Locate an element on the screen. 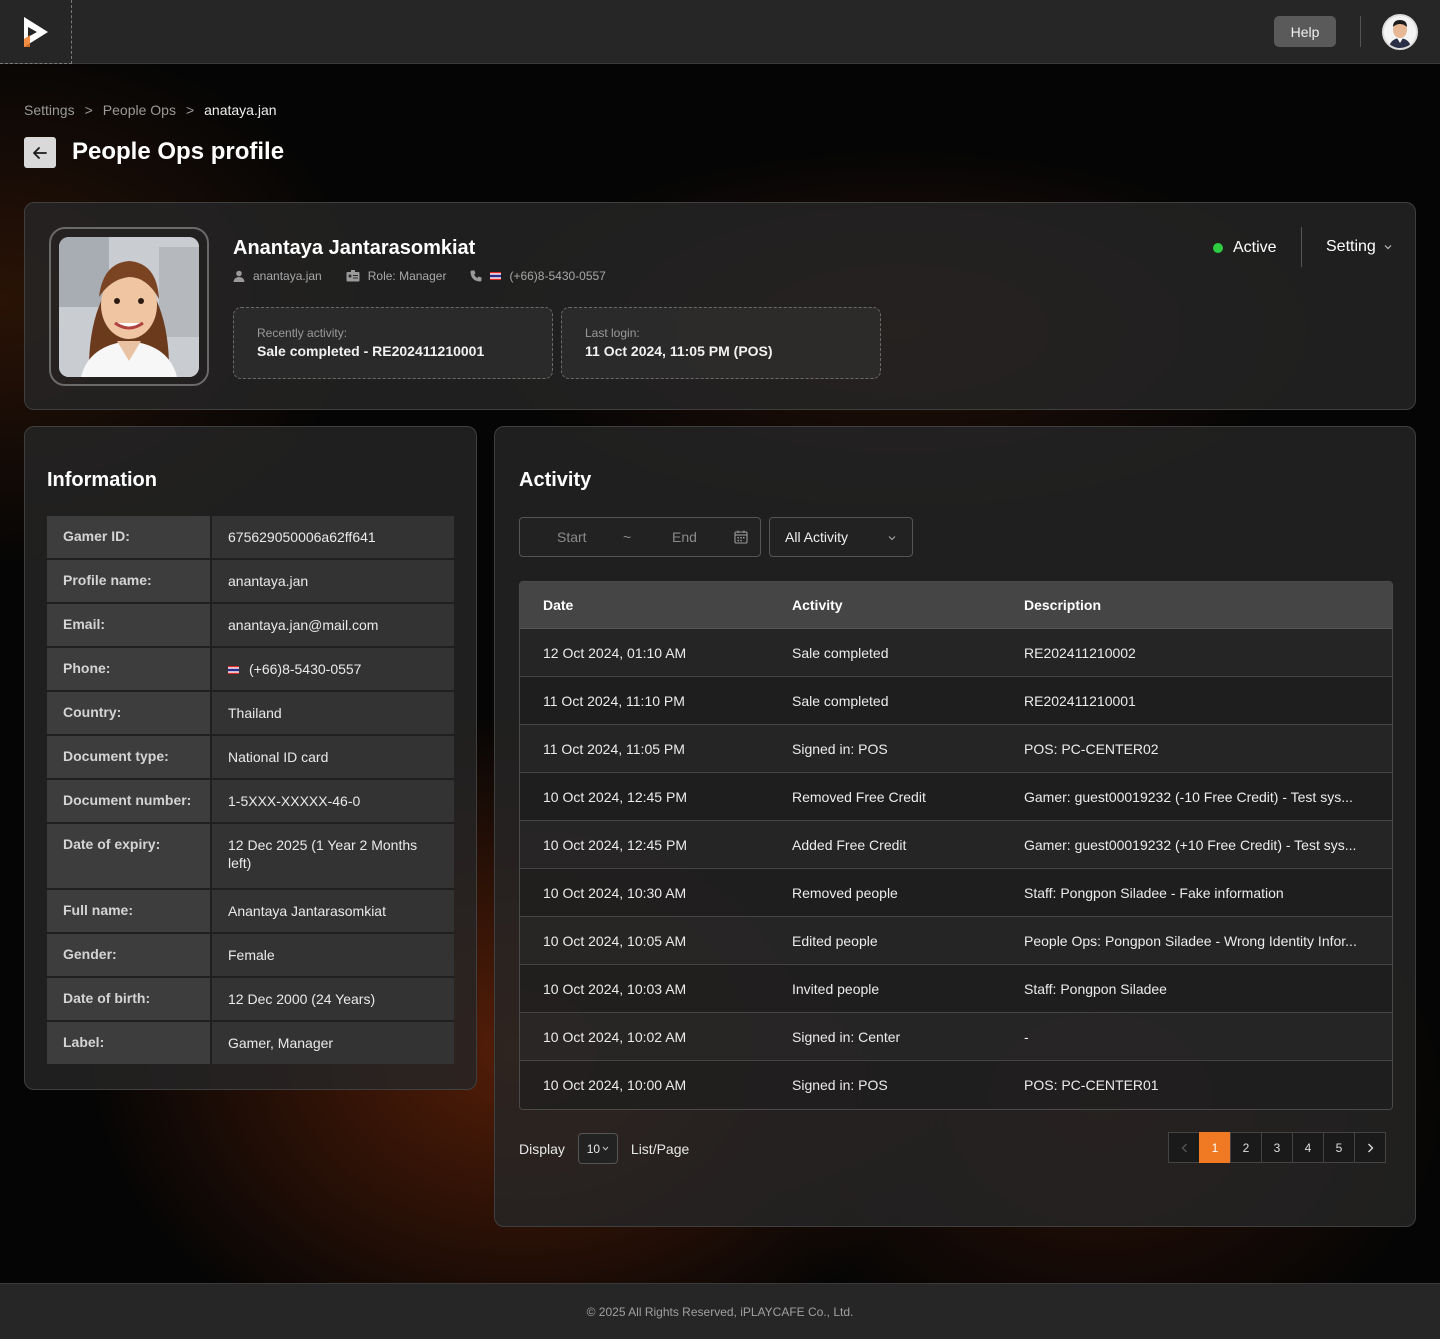 The height and width of the screenshot is (1339, 1440). activity-title: Activity is located at coordinates (555, 480).